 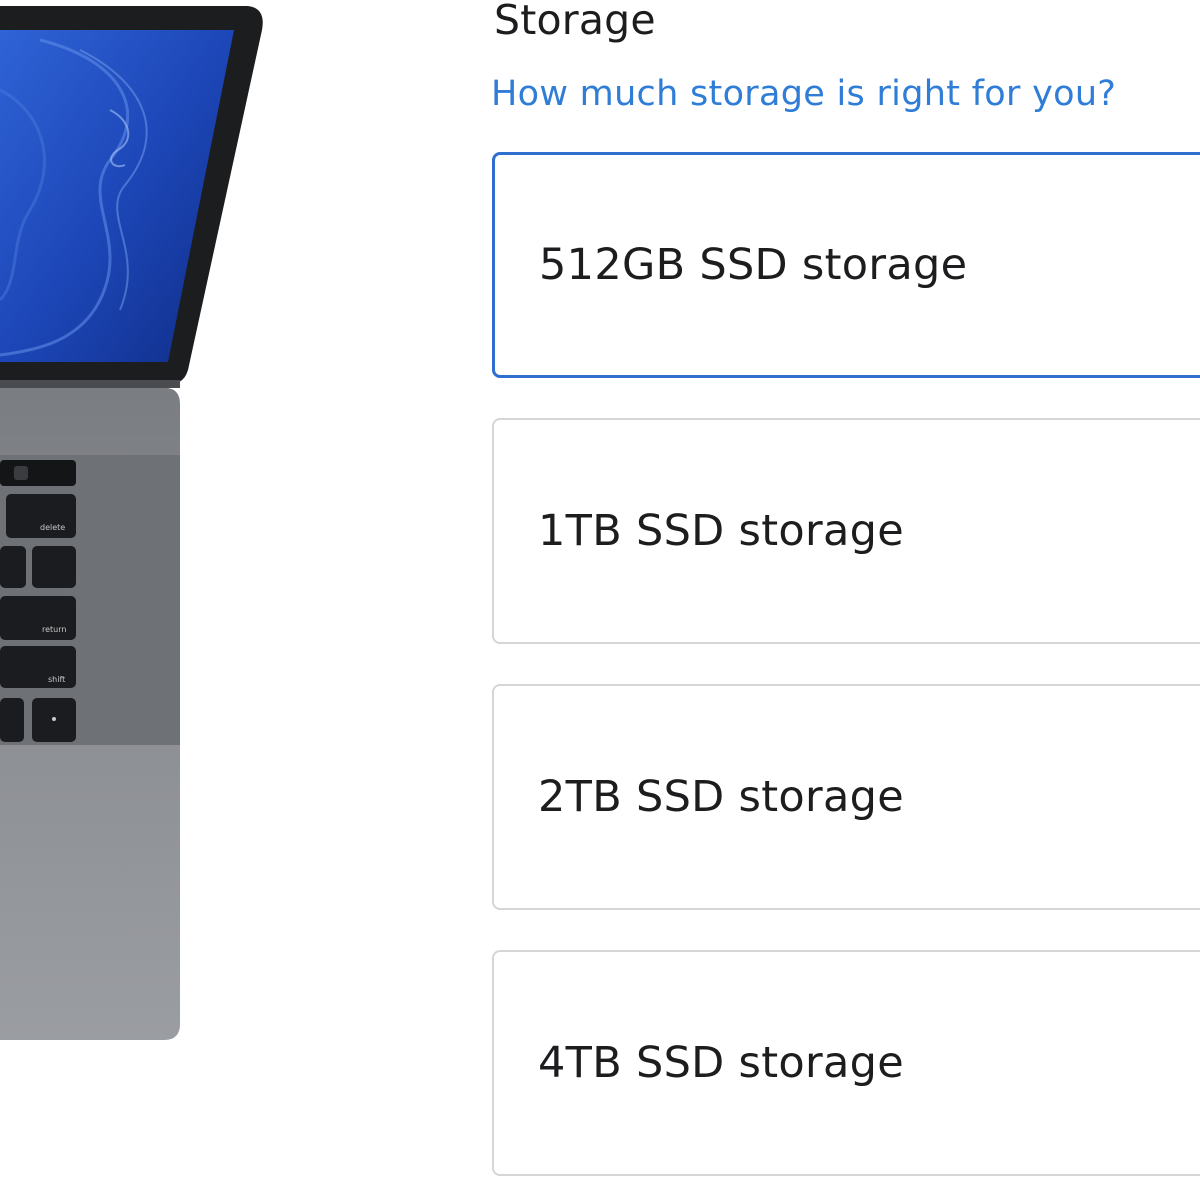 I want to click on key-delete-label: delete, so click(x=52, y=527).